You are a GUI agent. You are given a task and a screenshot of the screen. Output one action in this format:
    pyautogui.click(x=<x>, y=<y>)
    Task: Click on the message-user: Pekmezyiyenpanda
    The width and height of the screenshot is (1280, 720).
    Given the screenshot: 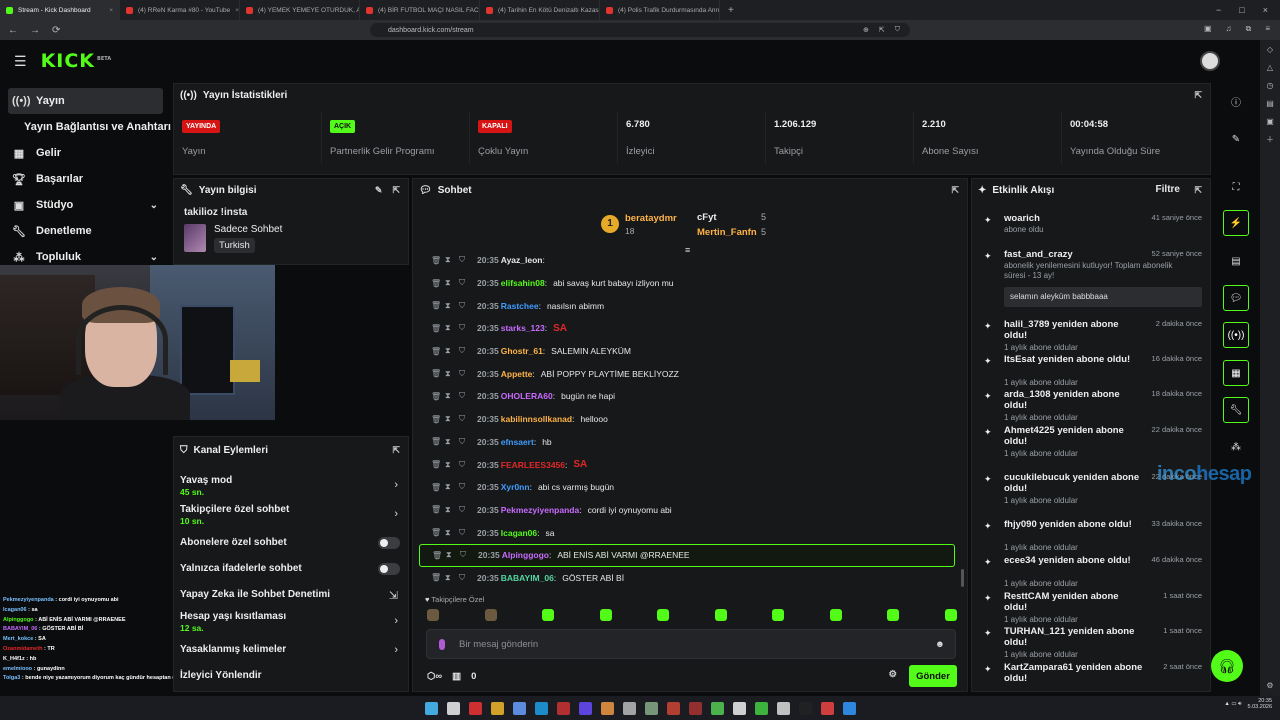 What is the action you would take?
    pyautogui.click(x=540, y=510)
    